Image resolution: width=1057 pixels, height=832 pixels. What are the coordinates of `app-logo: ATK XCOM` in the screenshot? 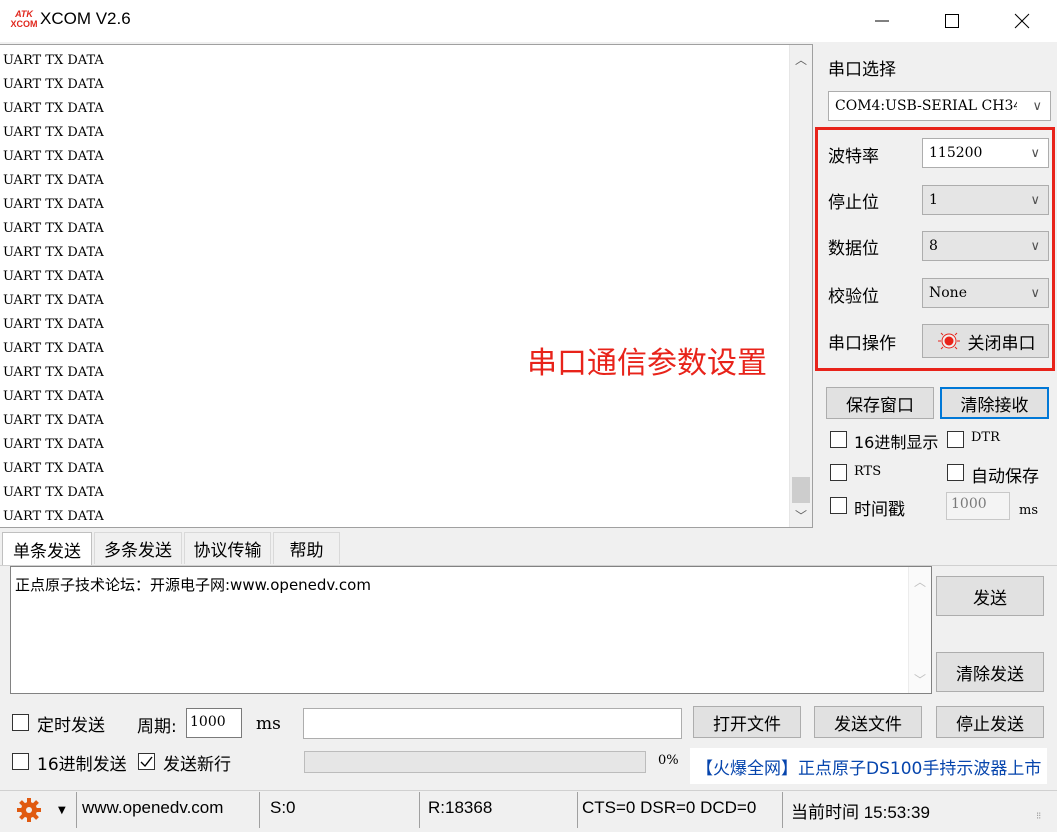 It's located at (24, 19).